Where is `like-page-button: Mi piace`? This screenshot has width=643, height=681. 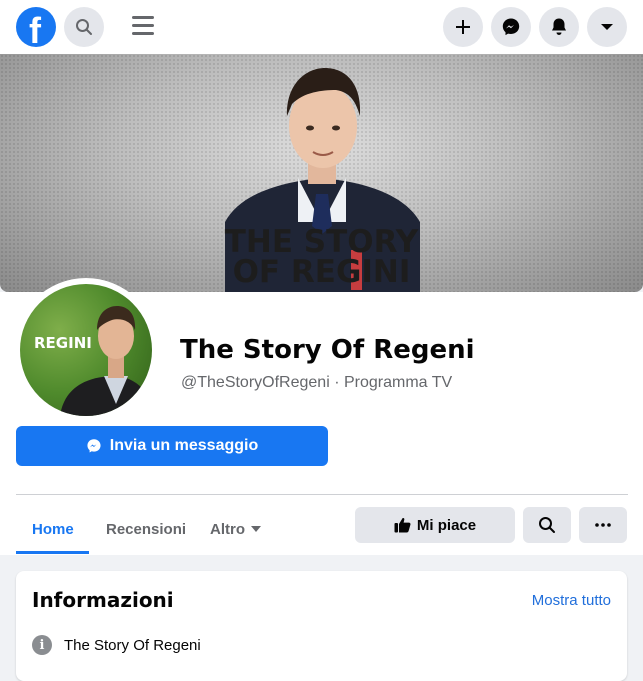 like-page-button: Mi piace is located at coordinates (435, 525).